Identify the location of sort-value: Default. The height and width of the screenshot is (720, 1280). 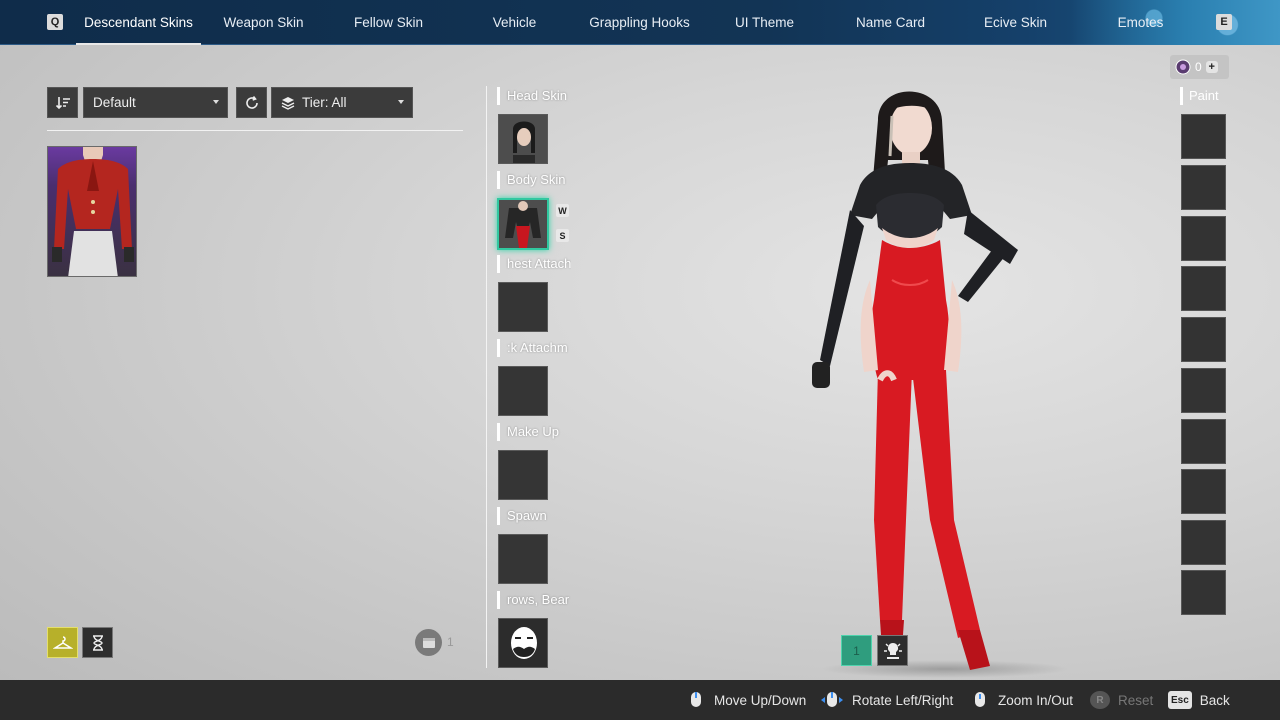
(114, 102).